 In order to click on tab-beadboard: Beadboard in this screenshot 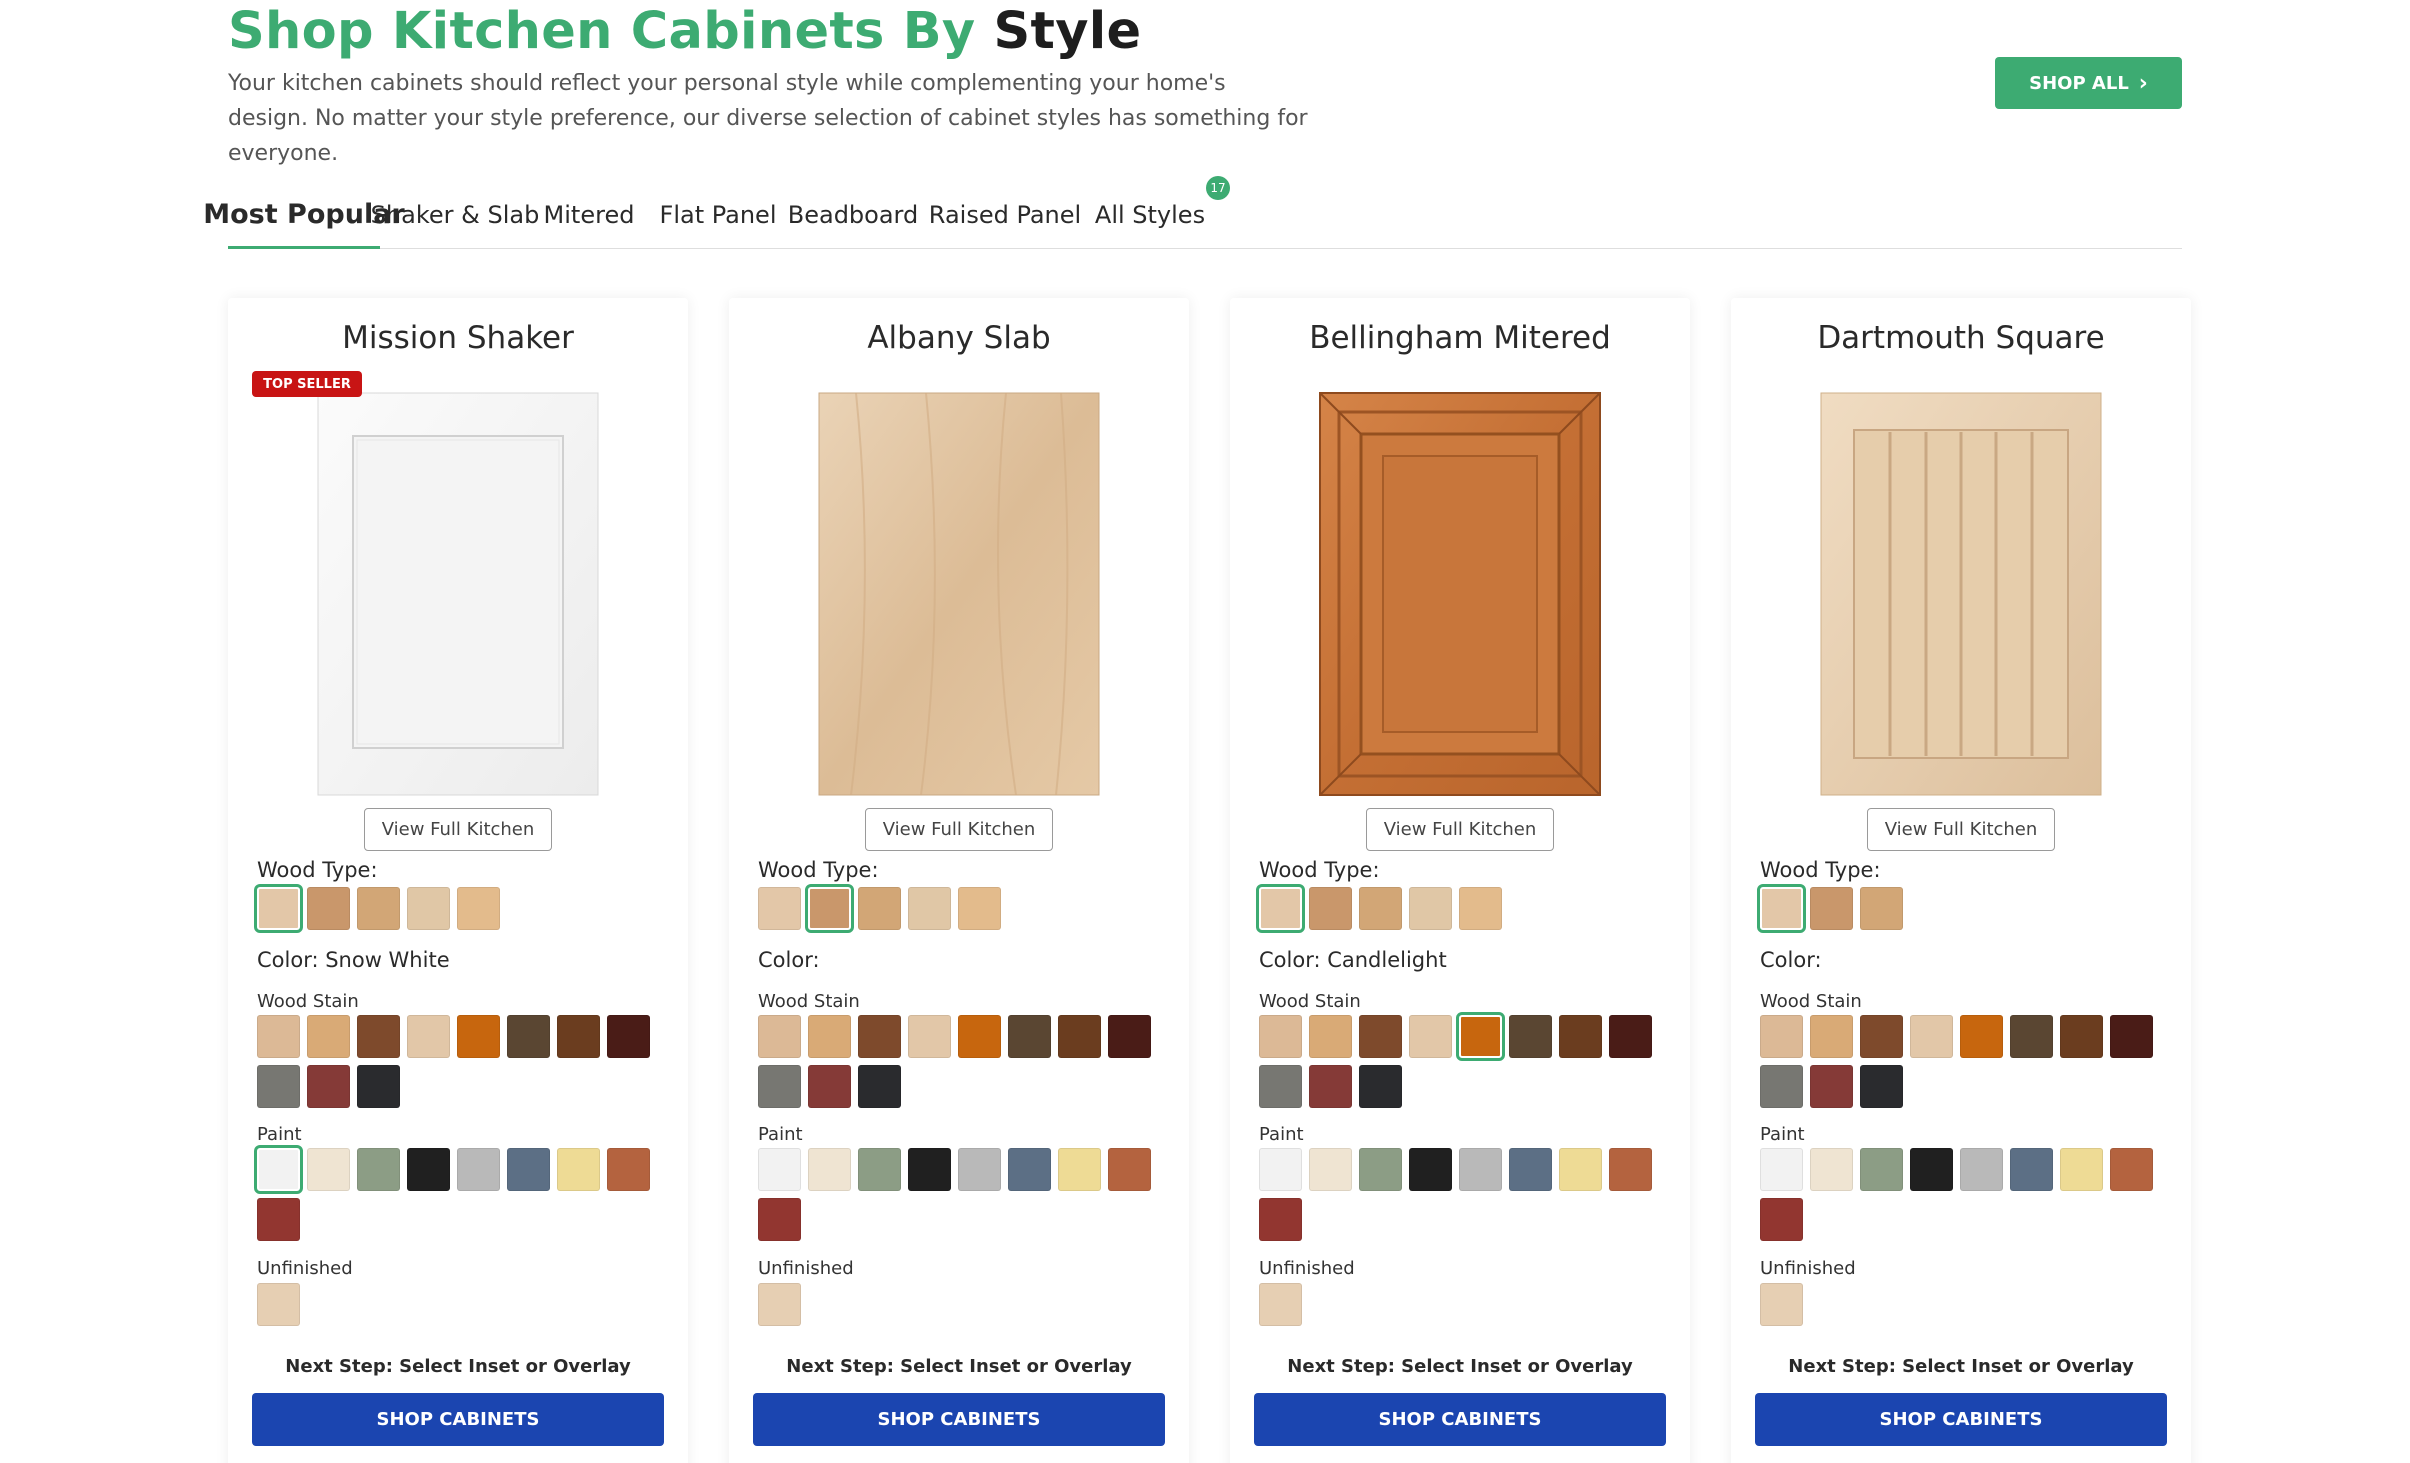, I will do `click(853, 215)`.